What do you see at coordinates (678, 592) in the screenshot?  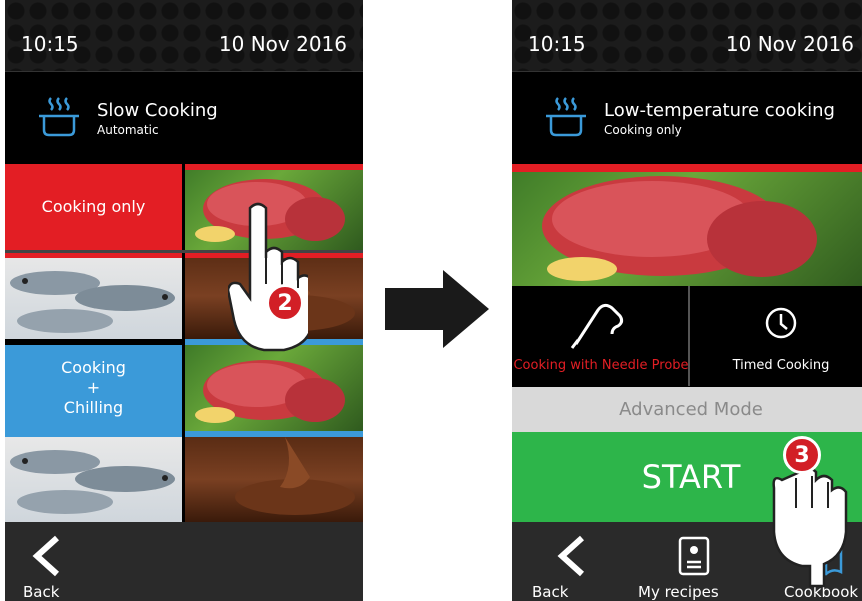 I see `my-recipes-label: My recipes` at bounding box center [678, 592].